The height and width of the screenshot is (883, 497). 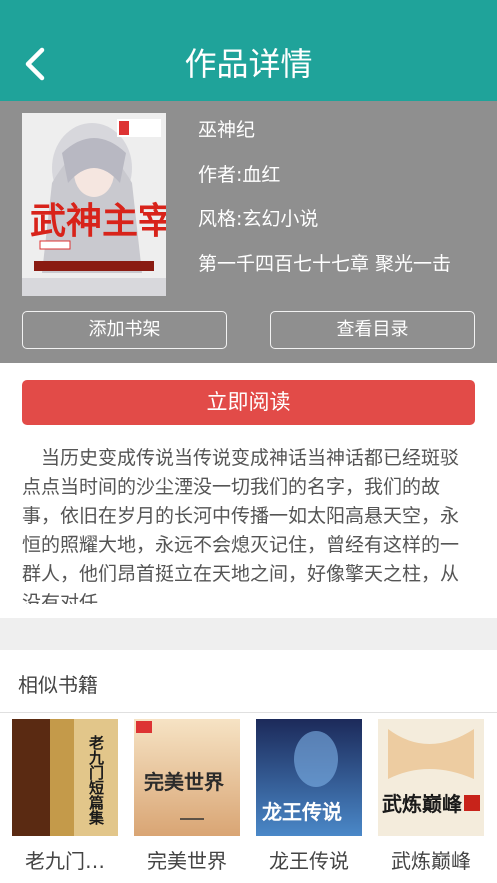 What do you see at coordinates (258, 219) in the screenshot?
I see `book-genre: 风格:玄幻小说` at bounding box center [258, 219].